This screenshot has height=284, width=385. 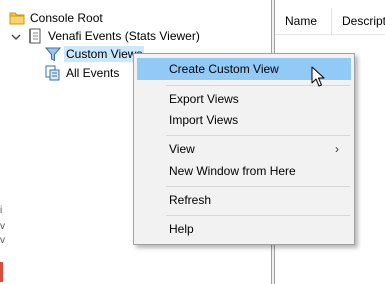 What do you see at coordinates (318, 76) in the screenshot?
I see `mouse-pointer-icon` at bounding box center [318, 76].